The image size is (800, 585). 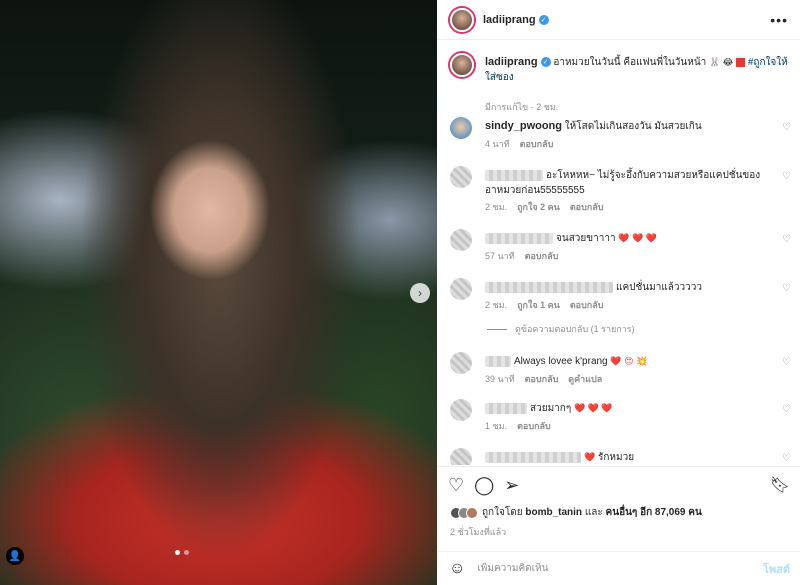 What do you see at coordinates (633, 126) in the screenshot?
I see `comment-text: ให้โสดไม่เกินสองวัน มันสวยเกิน` at bounding box center [633, 126].